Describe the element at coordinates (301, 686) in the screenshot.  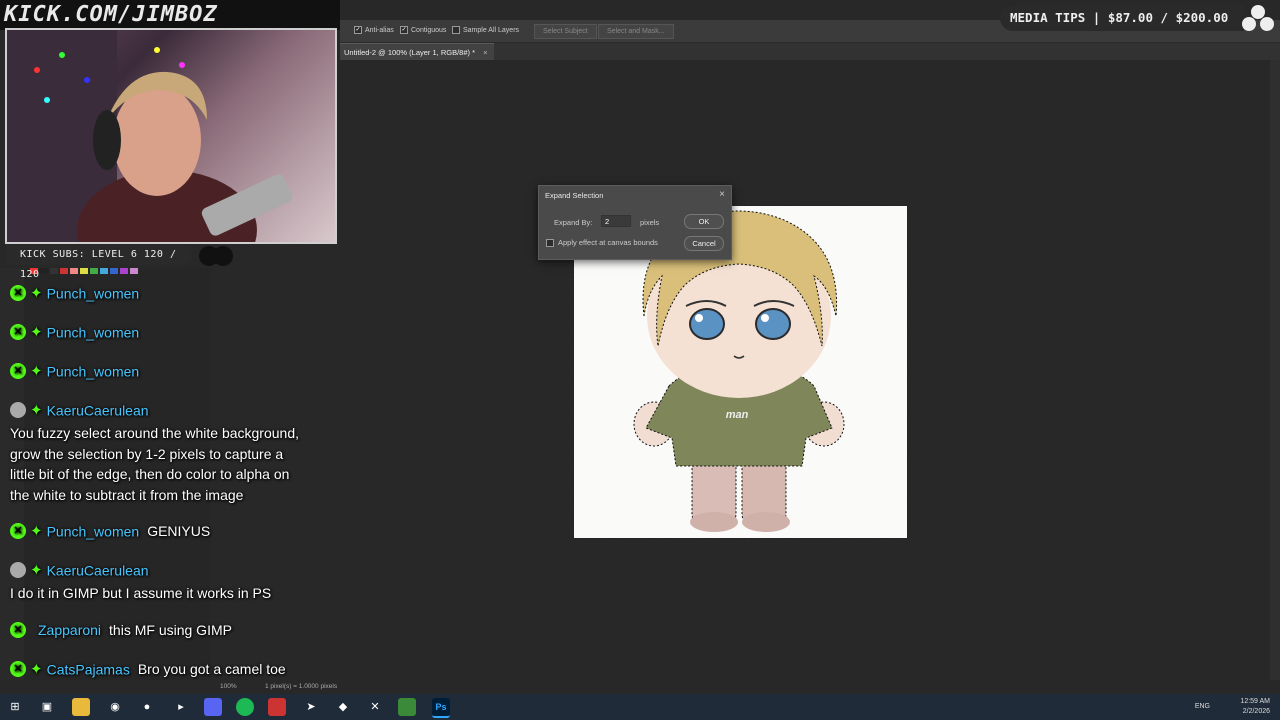
I see `doc-info: 1 pixel(s) = 1.0000 pixels` at that location.